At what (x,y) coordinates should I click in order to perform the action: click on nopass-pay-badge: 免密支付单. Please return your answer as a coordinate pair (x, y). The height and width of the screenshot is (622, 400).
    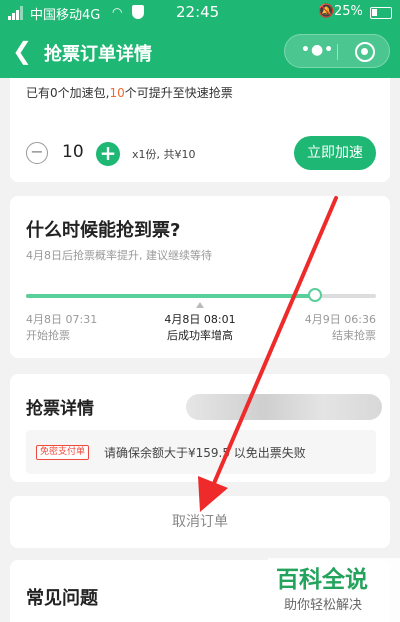
    Looking at the image, I should click on (63, 452).